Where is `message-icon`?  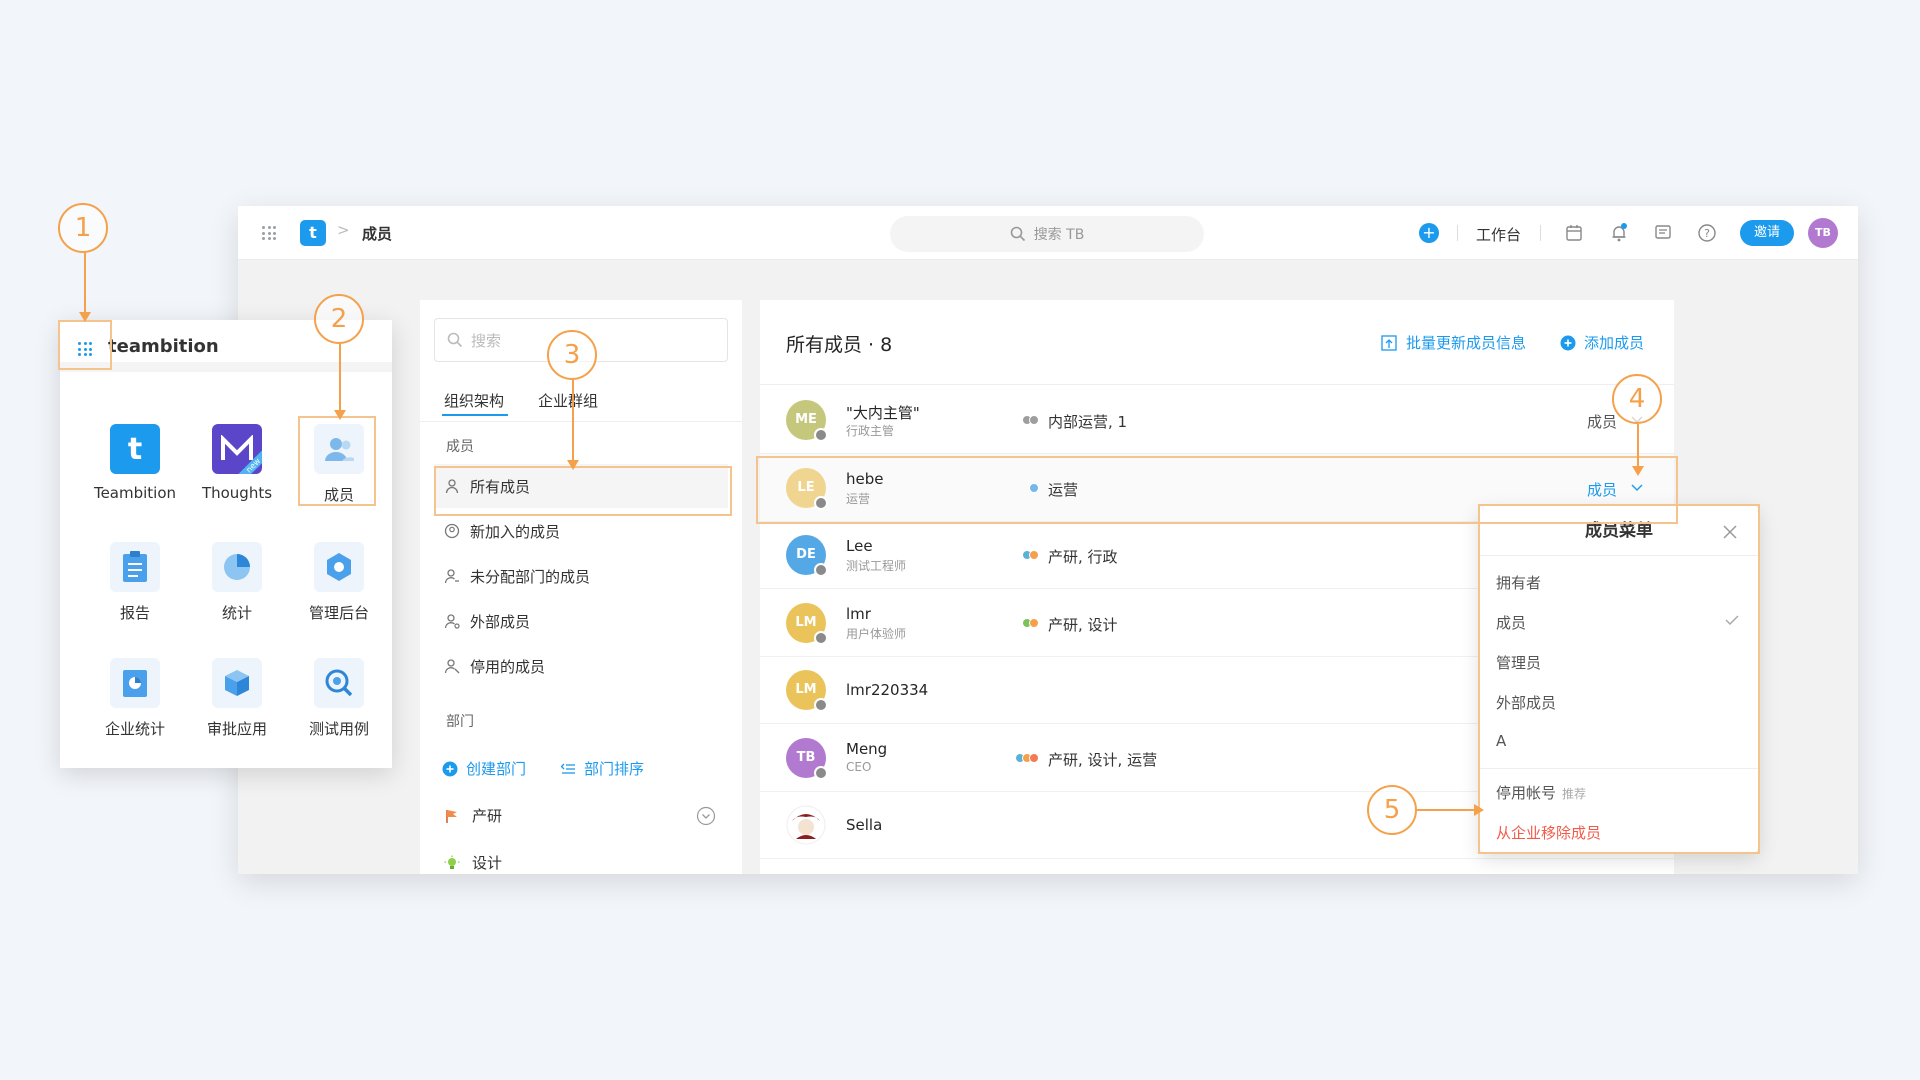
message-icon is located at coordinates (1663, 233).